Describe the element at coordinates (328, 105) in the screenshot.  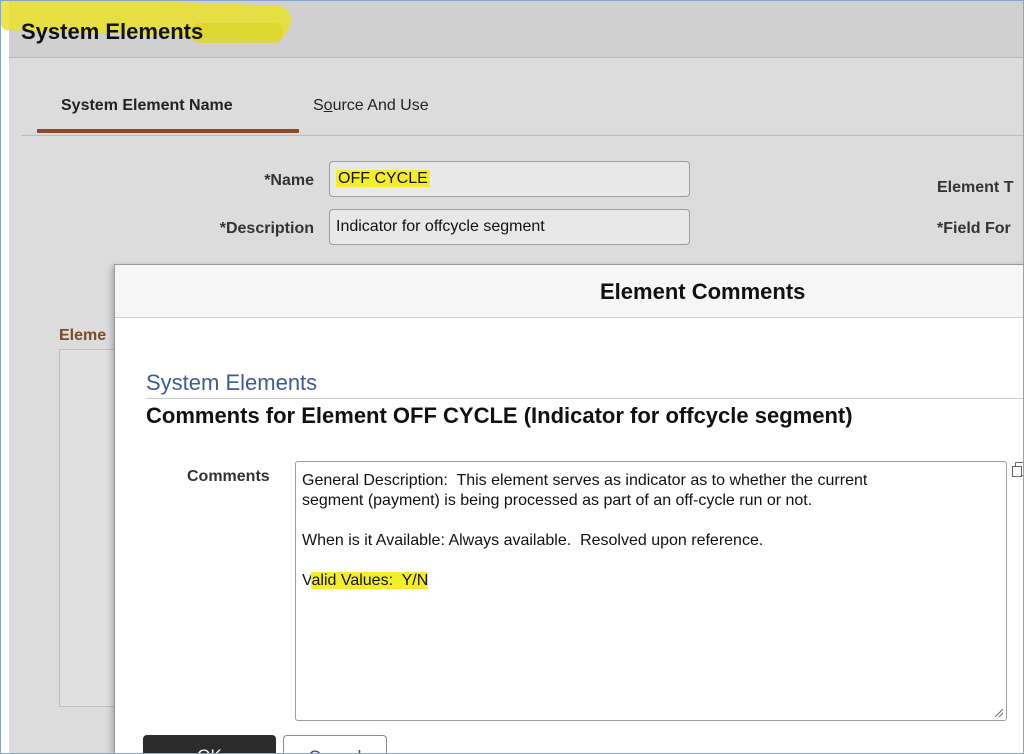
I see `tab-label-accesskey: o` at that location.